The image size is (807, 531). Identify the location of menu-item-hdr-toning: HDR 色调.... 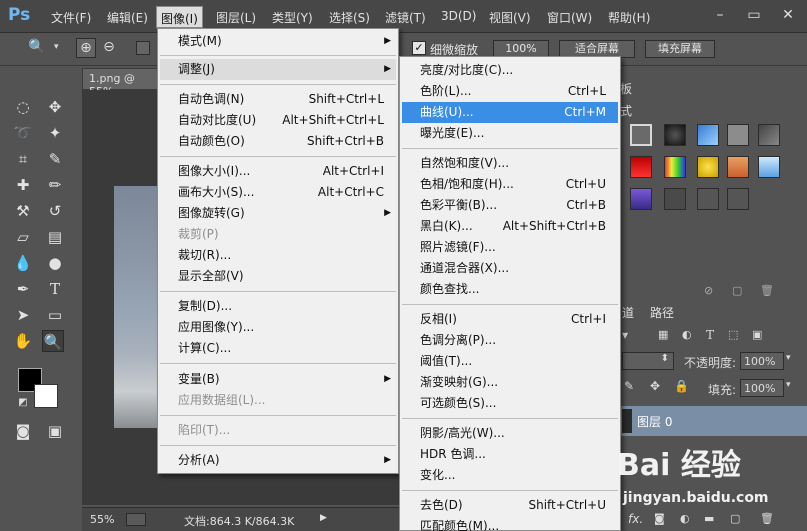
(510, 454).